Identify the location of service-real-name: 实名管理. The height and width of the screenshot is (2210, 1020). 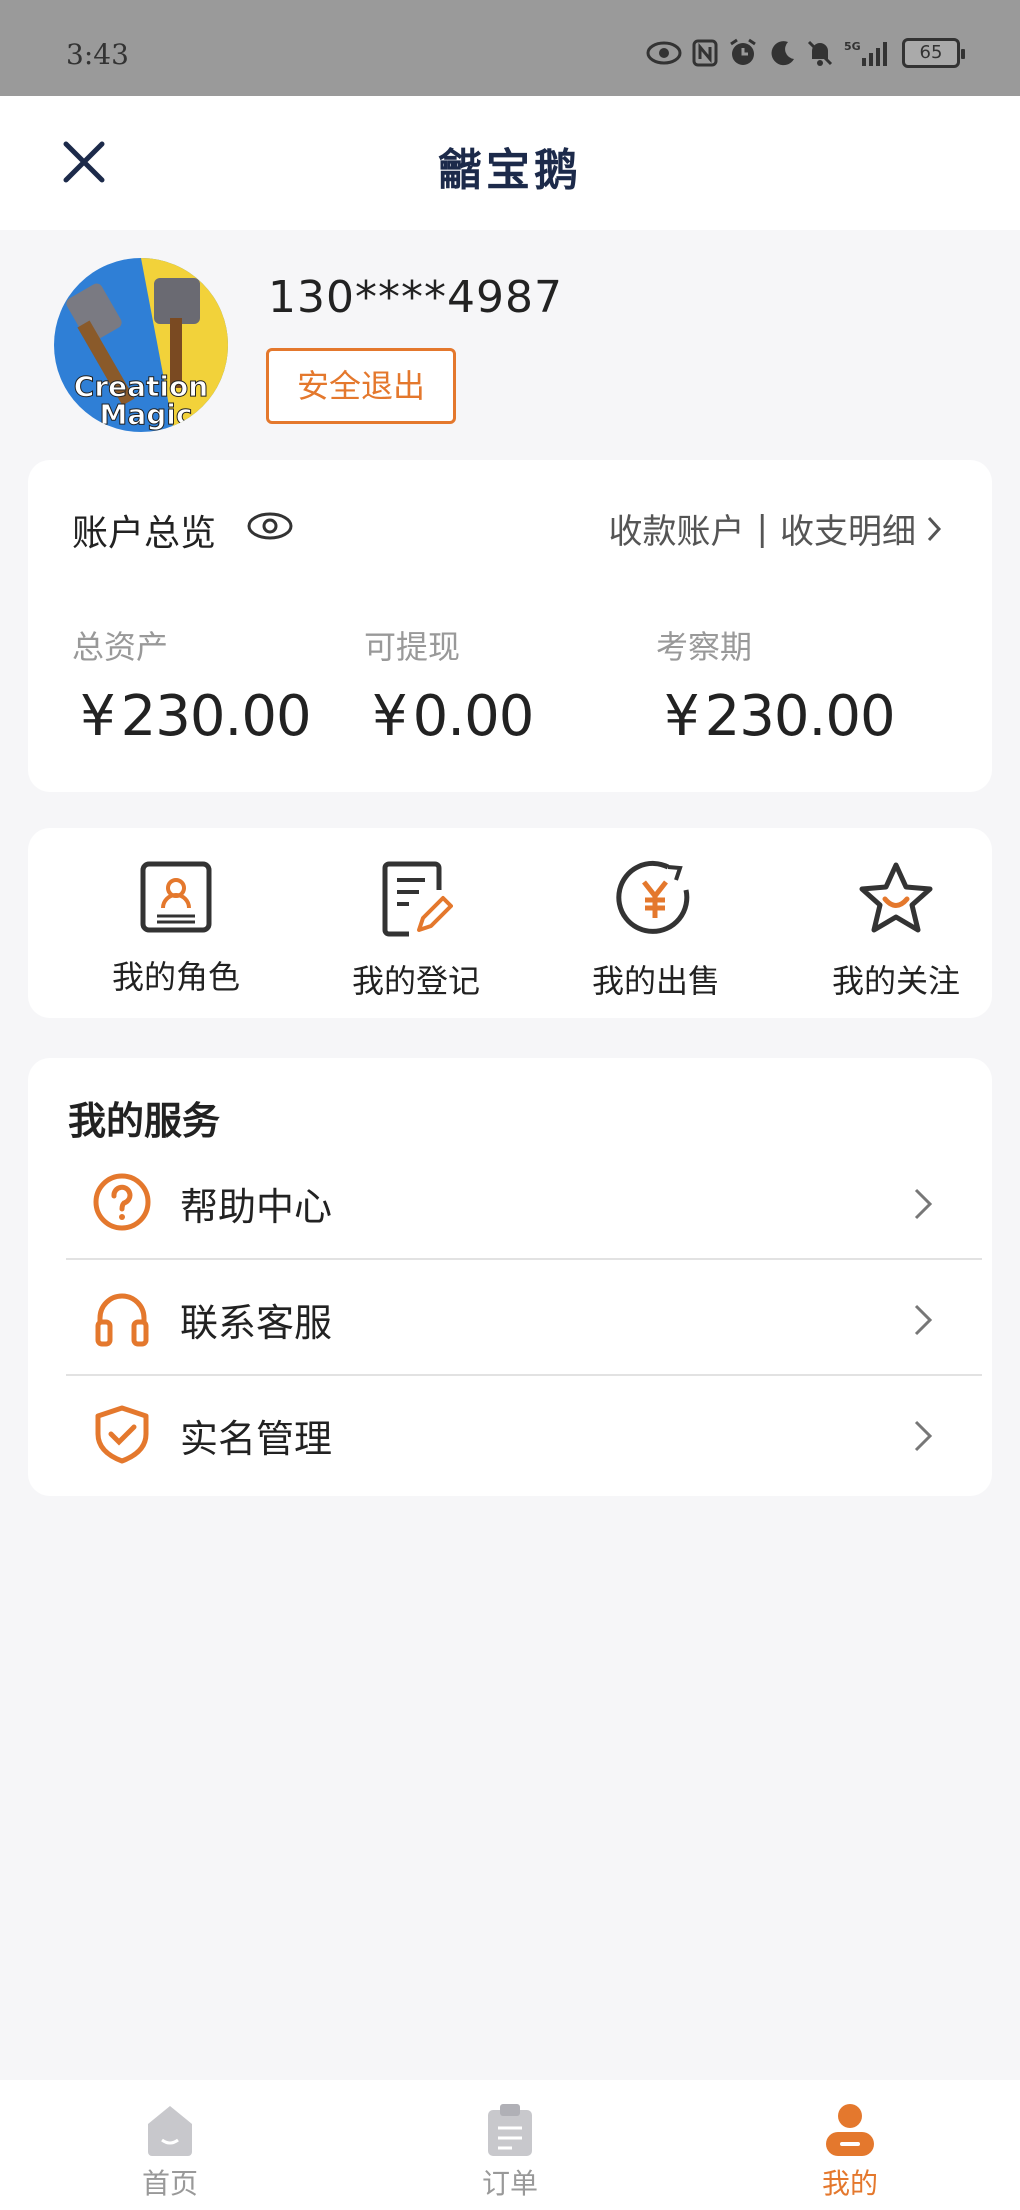
(524, 1435).